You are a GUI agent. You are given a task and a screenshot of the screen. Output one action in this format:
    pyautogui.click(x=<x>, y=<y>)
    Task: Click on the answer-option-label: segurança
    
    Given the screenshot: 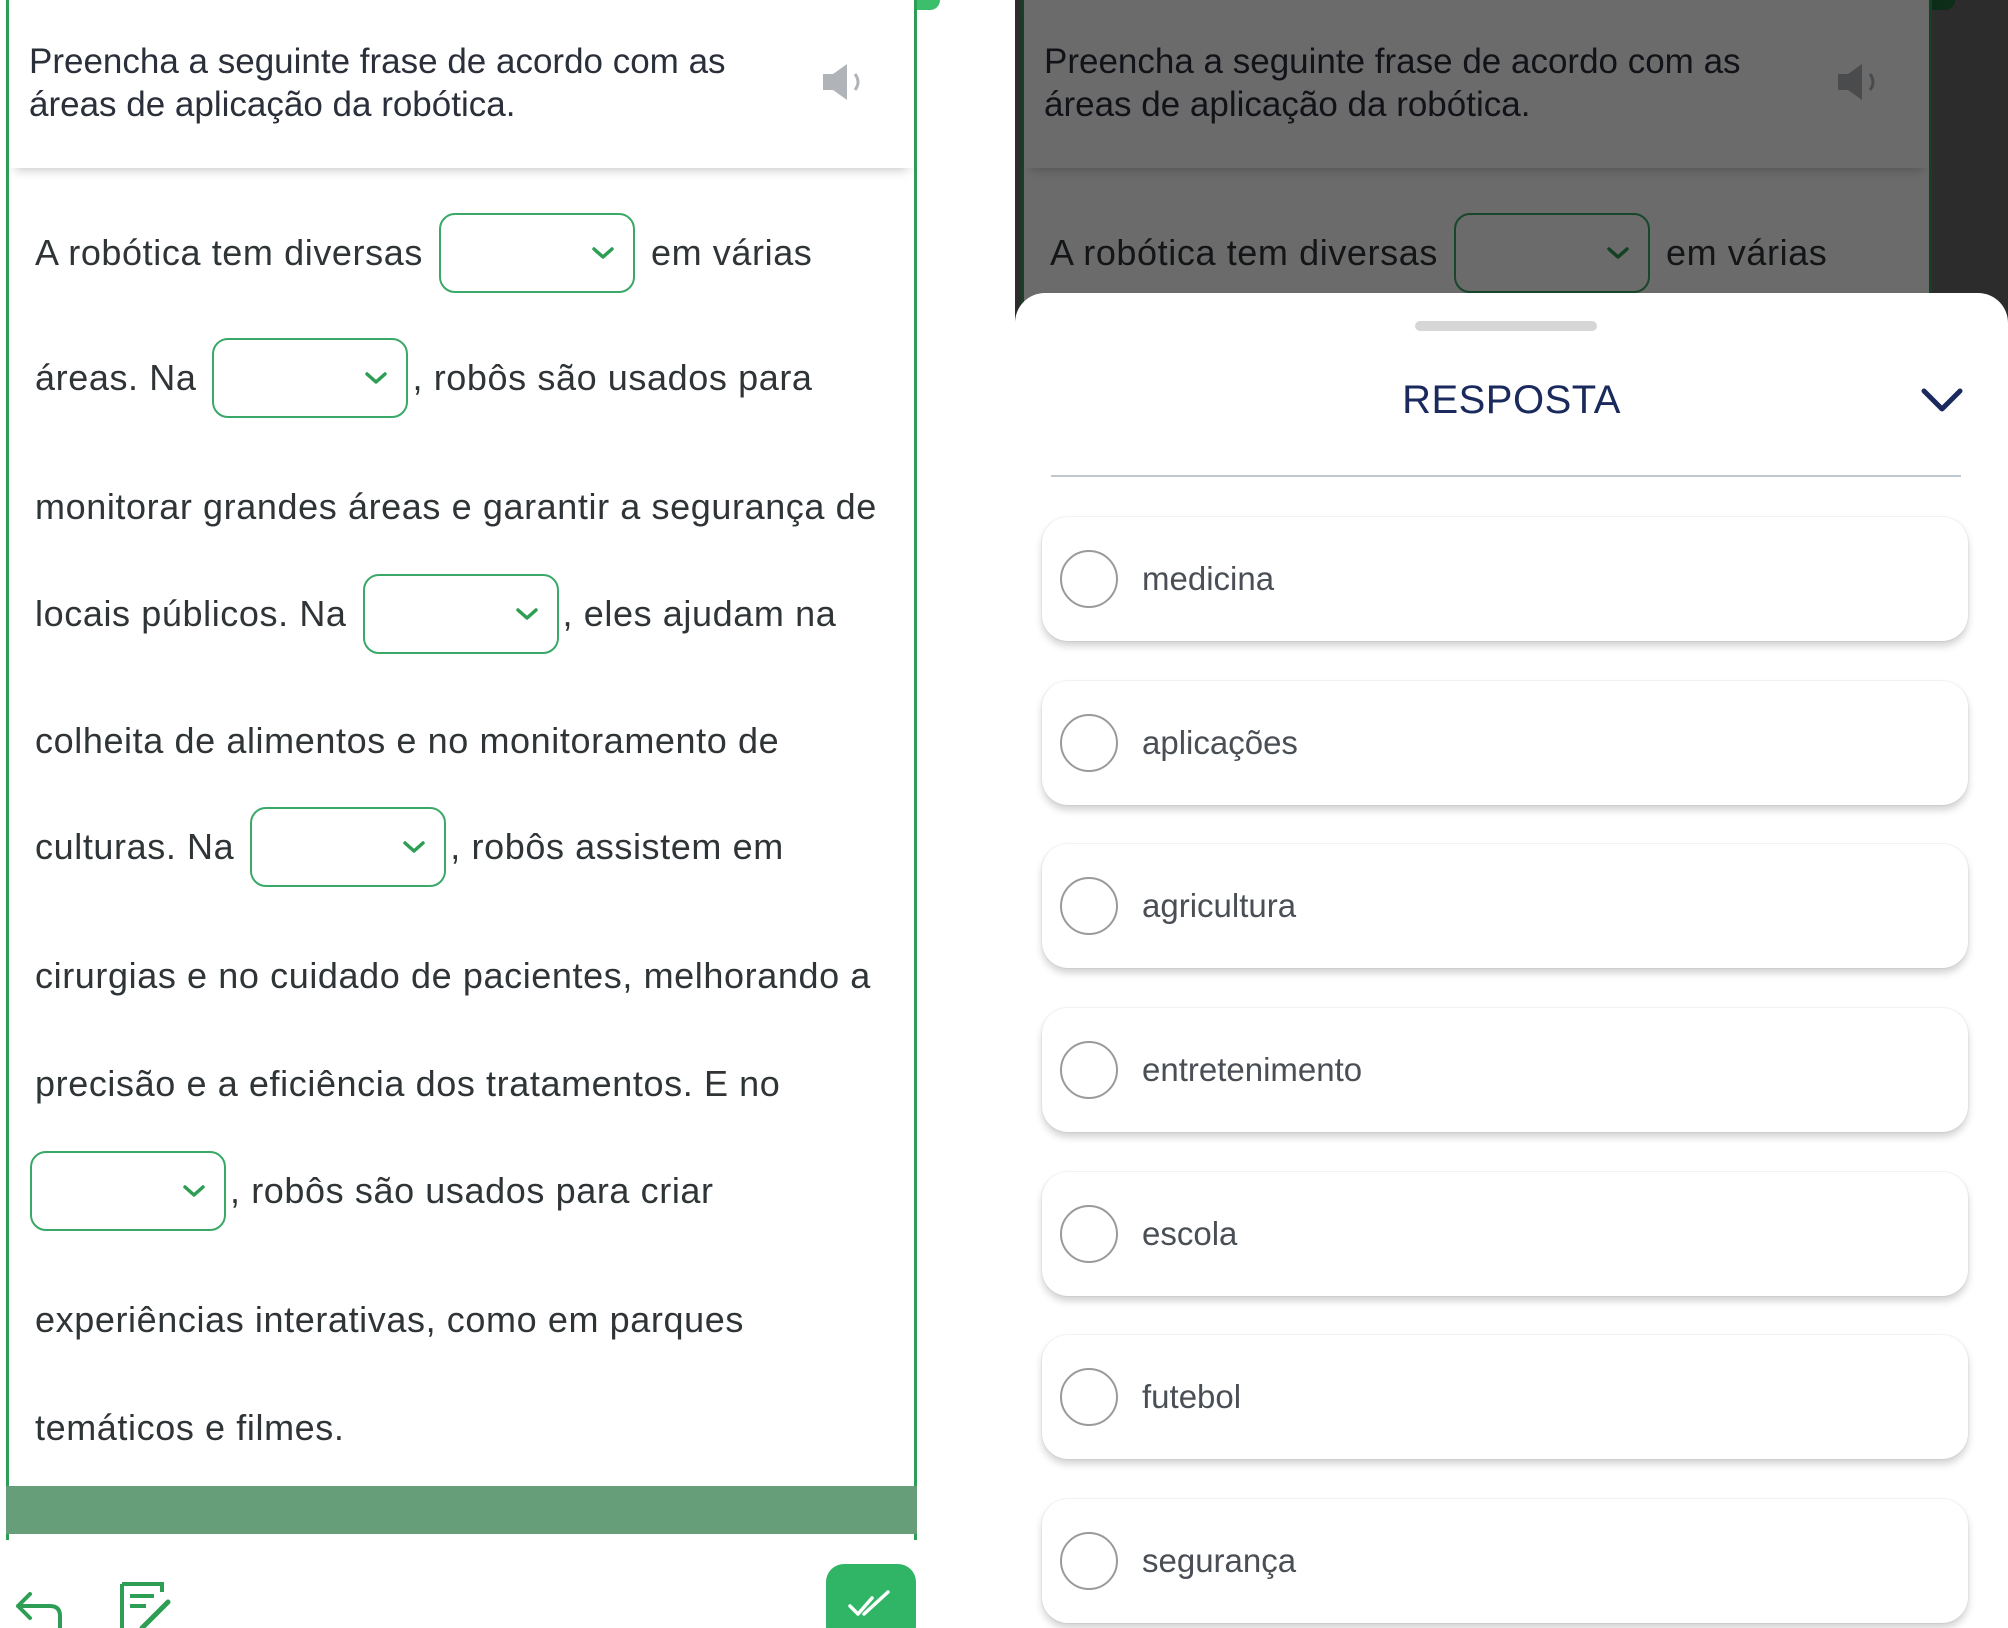 What is the action you would take?
    pyautogui.click(x=1219, y=1560)
    